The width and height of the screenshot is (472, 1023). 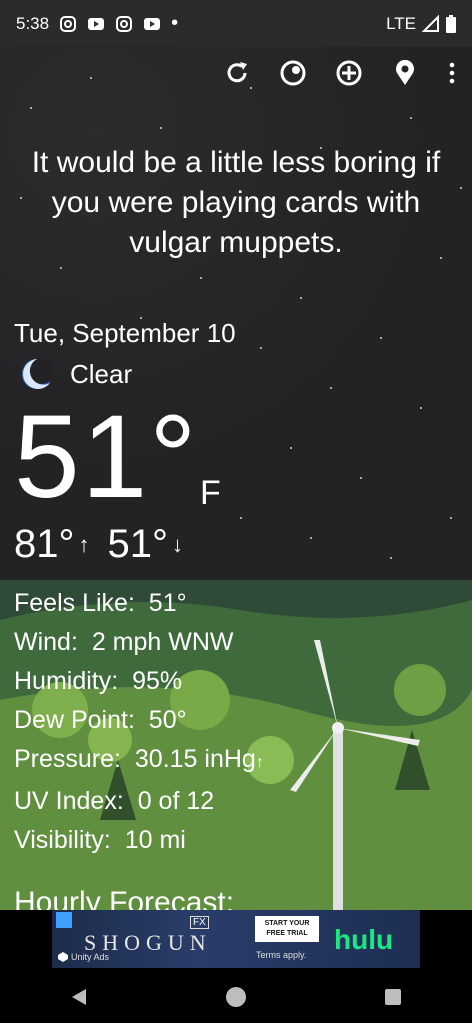 I want to click on detail-feels-like: Feels Like: 51°, so click(x=100, y=603).